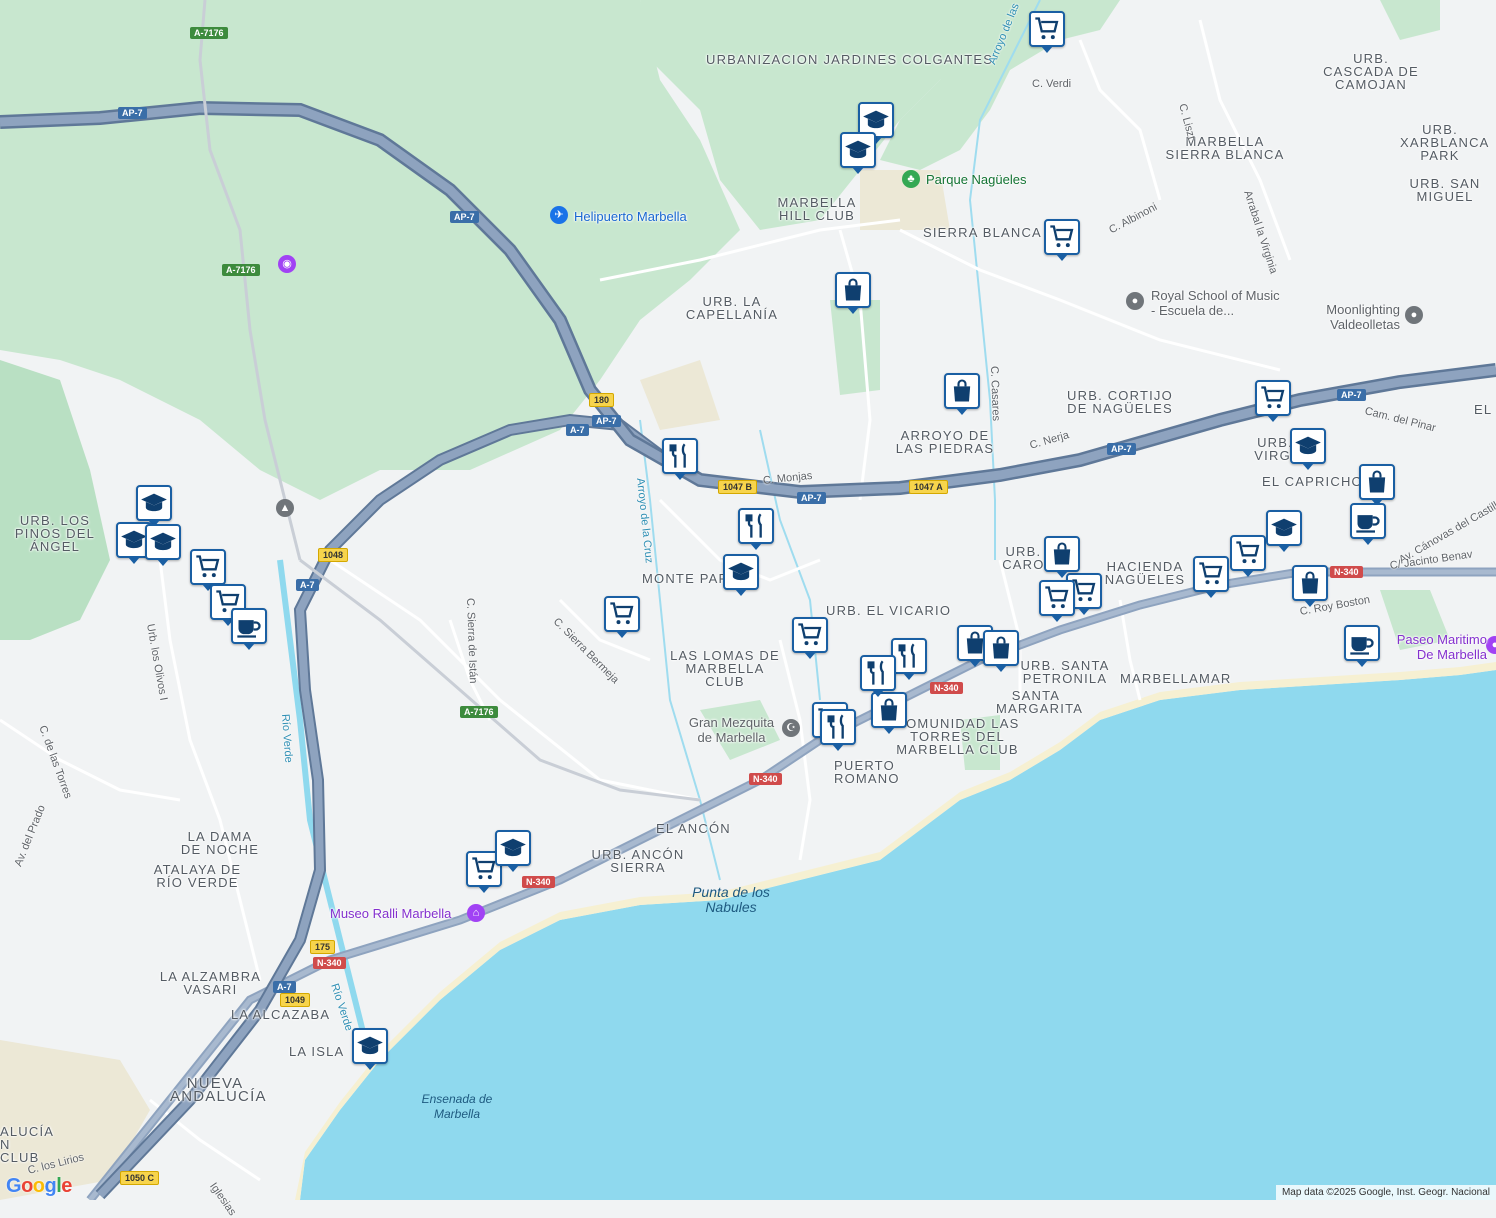 The height and width of the screenshot is (1218, 1496). I want to click on place-label: PUERTO ROMANO, so click(867, 772).